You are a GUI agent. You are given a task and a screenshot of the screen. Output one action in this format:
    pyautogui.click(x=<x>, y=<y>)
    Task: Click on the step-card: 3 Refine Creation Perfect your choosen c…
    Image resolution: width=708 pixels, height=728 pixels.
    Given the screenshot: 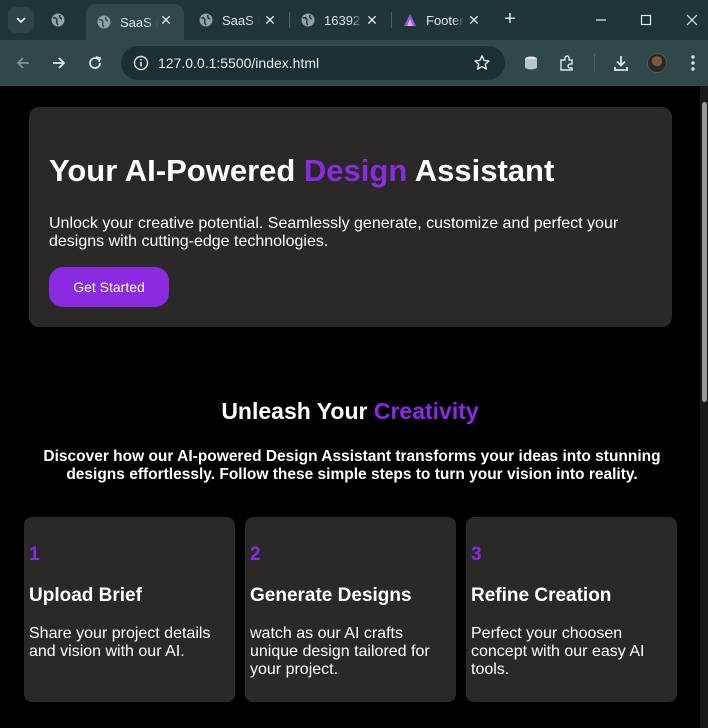 What is the action you would take?
    pyautogui.click(x=571, y=609)
    